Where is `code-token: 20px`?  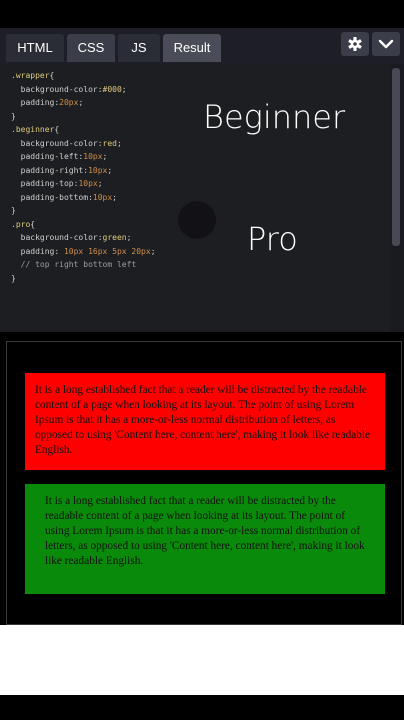
code-token: 20px is located at coordinates (69, 102).